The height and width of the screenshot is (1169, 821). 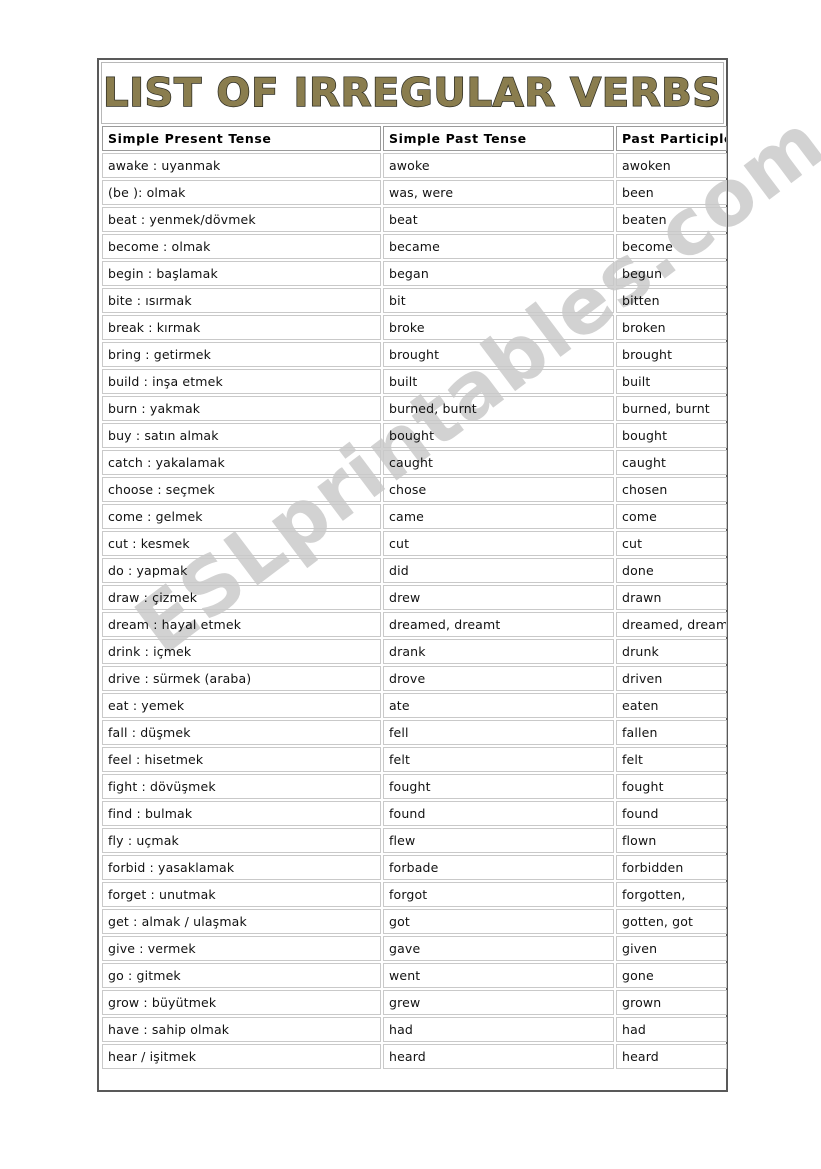 I want to click on cell-text: driven, so click(x=642, y=678).